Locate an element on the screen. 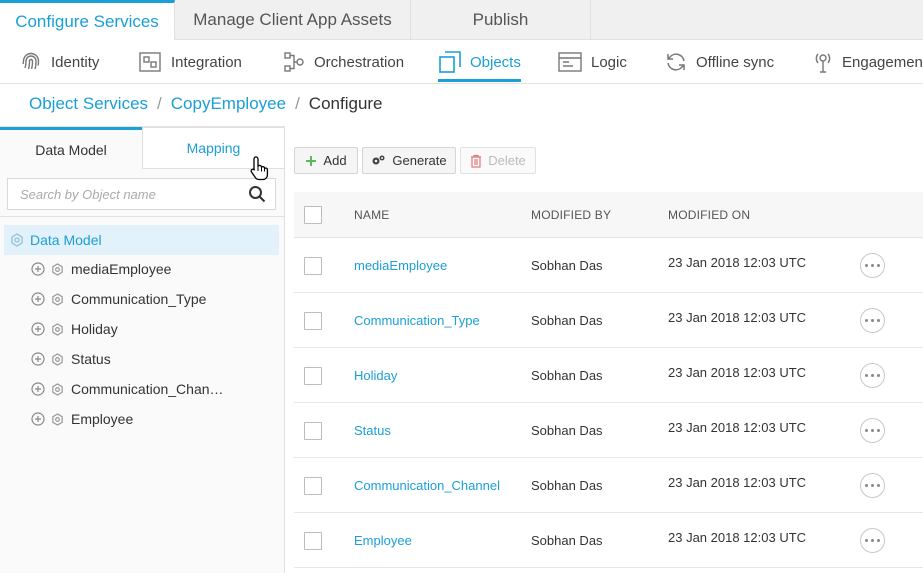  nav-engagement: Engagement is located at coordinates (867, 62).